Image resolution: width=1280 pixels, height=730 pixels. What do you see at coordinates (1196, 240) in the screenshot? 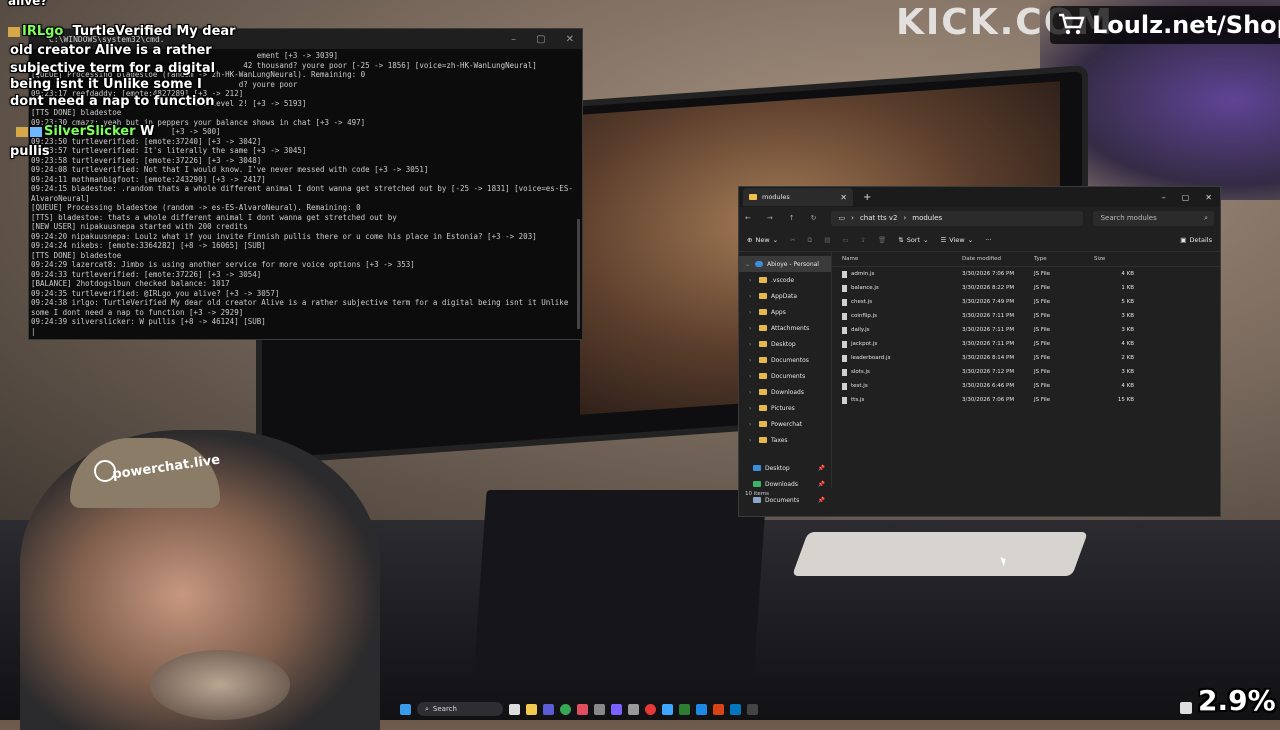
I see `details-button: ▣ Details` at bounding box center [1196, 240].